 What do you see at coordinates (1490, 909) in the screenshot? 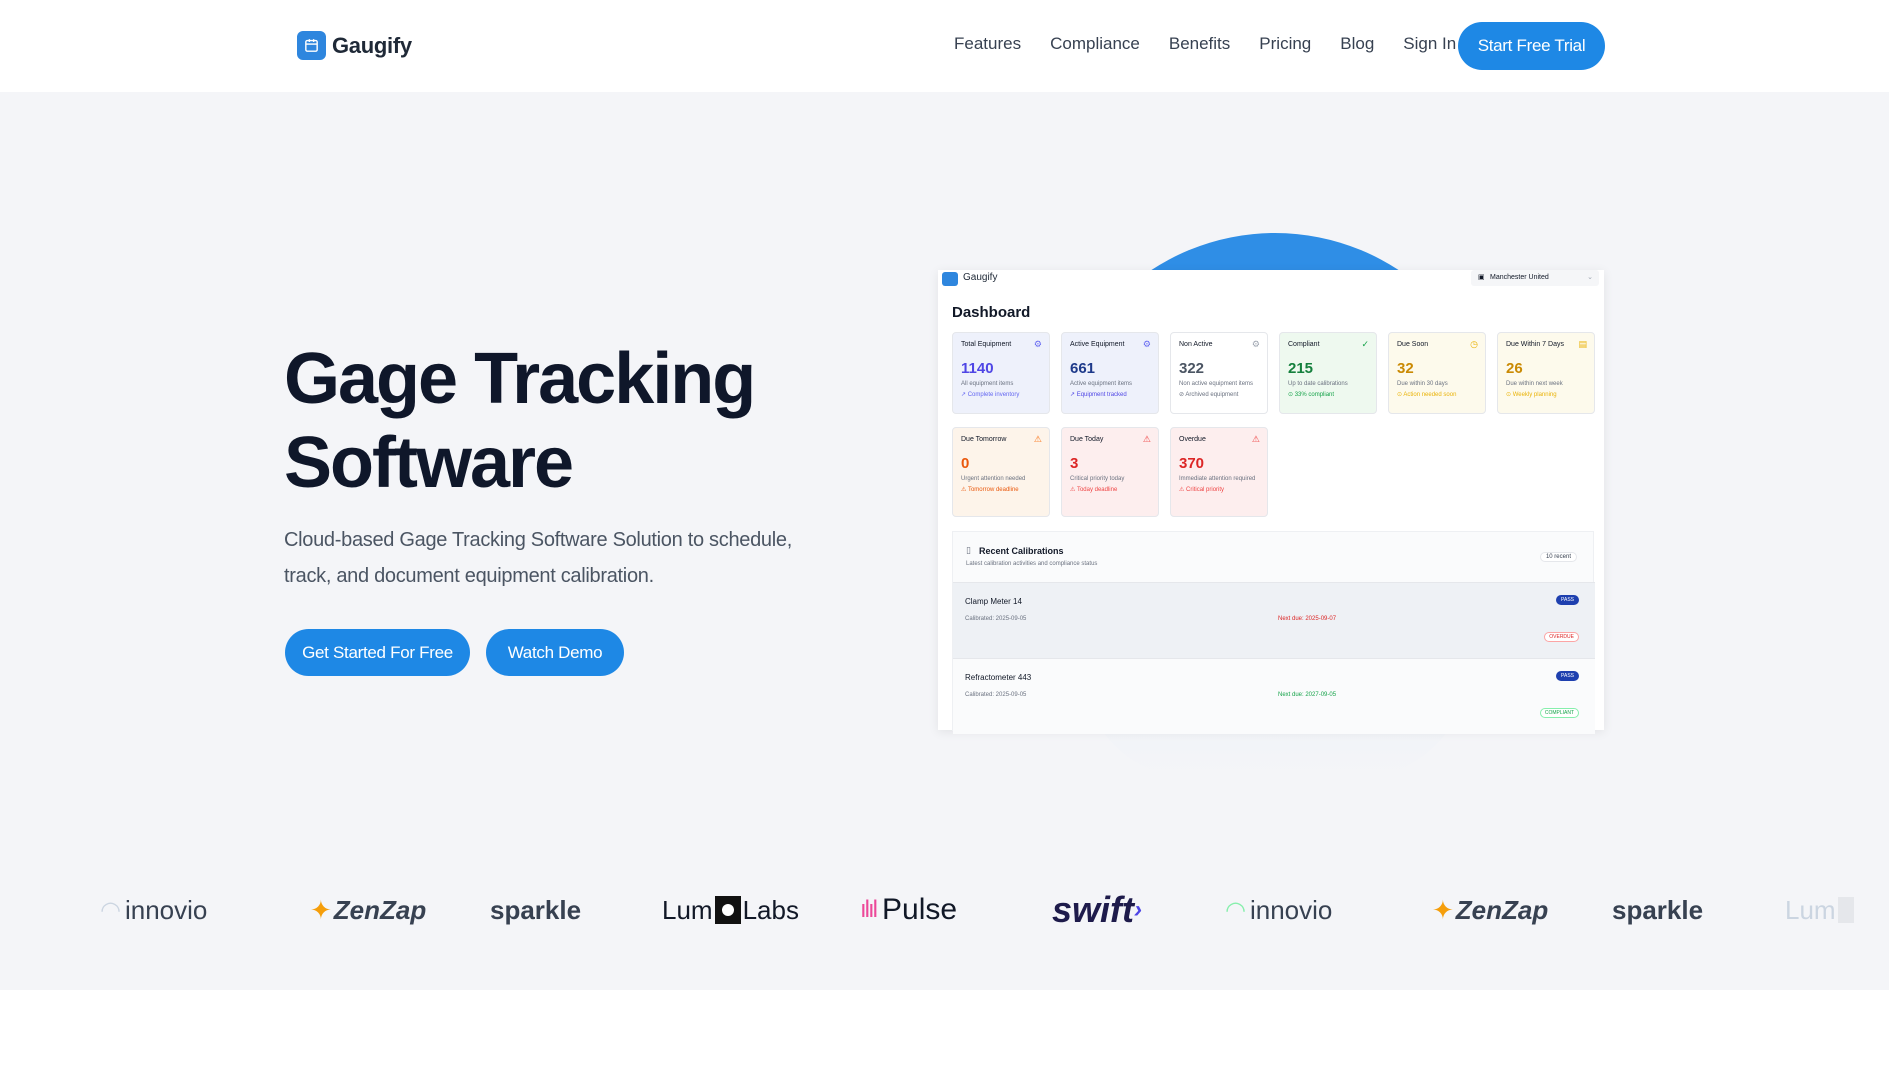
I see `logo-zenzap-2: ✦ ZenZap` at bounding box center [1490, 909].